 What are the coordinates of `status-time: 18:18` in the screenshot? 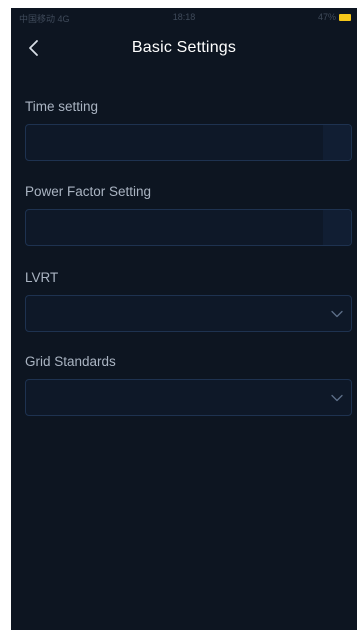 It's located at (184, 17).